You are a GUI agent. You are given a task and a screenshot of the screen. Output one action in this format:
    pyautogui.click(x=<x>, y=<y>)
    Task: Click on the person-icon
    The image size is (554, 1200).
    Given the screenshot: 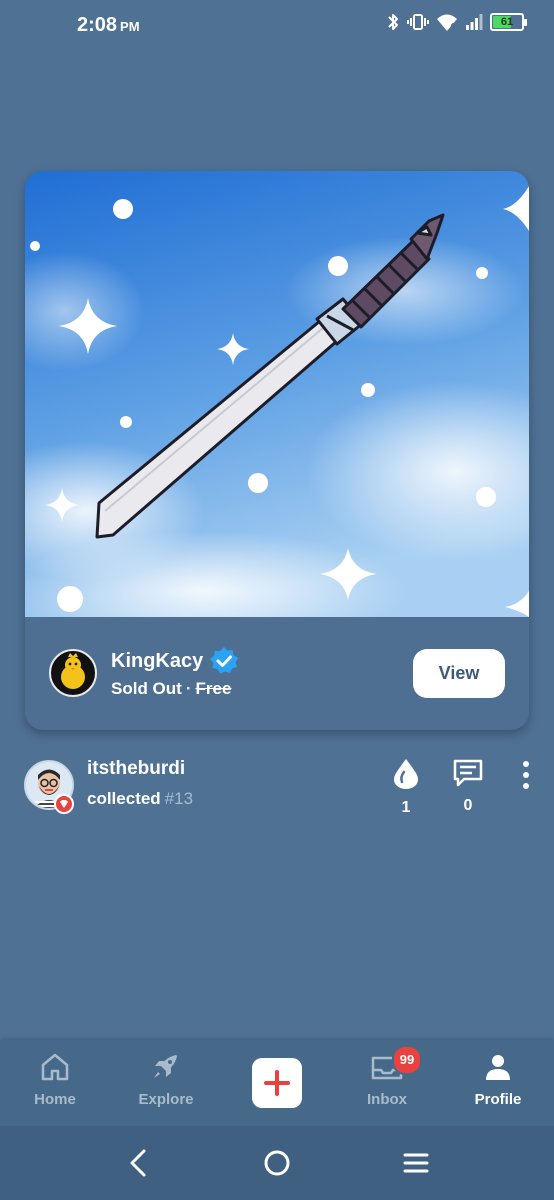 What is the action you would take?
    pyautogui.click(x=498, y=1067)
    